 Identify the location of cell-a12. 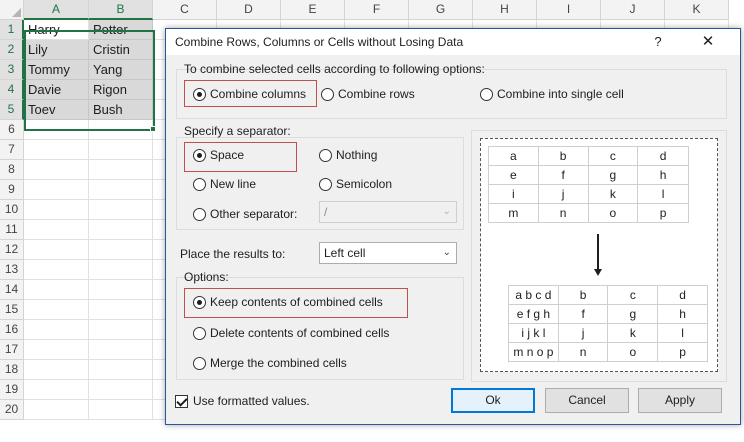
(56, 250).